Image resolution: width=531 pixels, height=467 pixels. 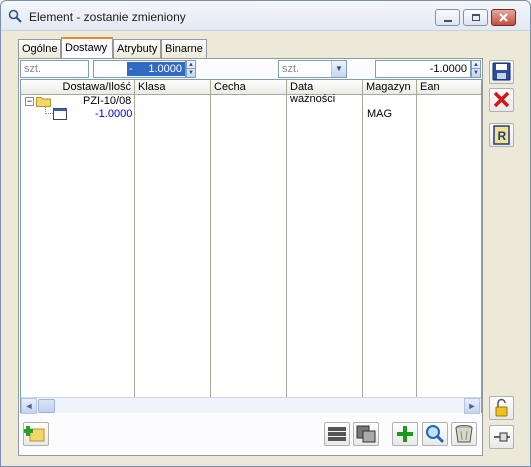 I want to click on cancel-button, so click(x=501, y=100).